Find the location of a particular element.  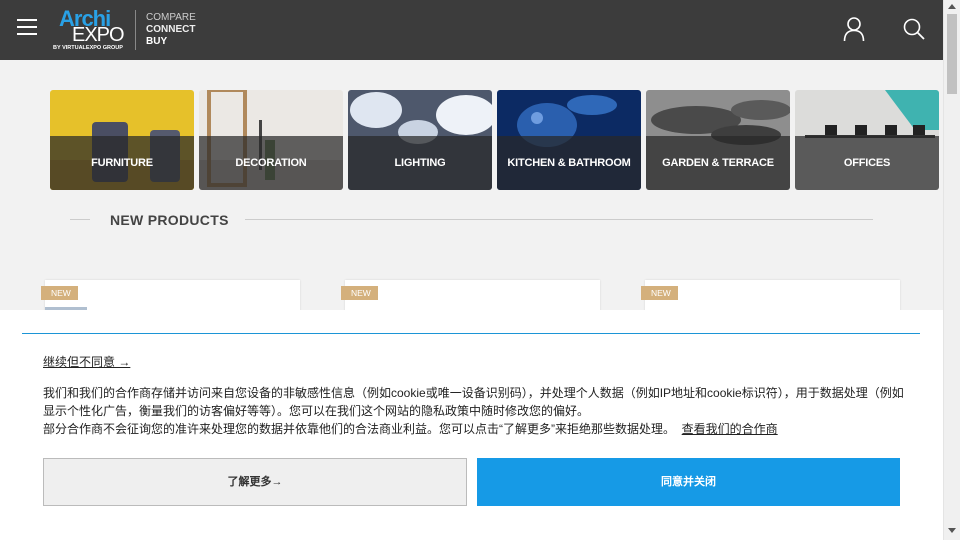

new-products-title: NEW PRODUCTS is located at coordinates (169, 220).